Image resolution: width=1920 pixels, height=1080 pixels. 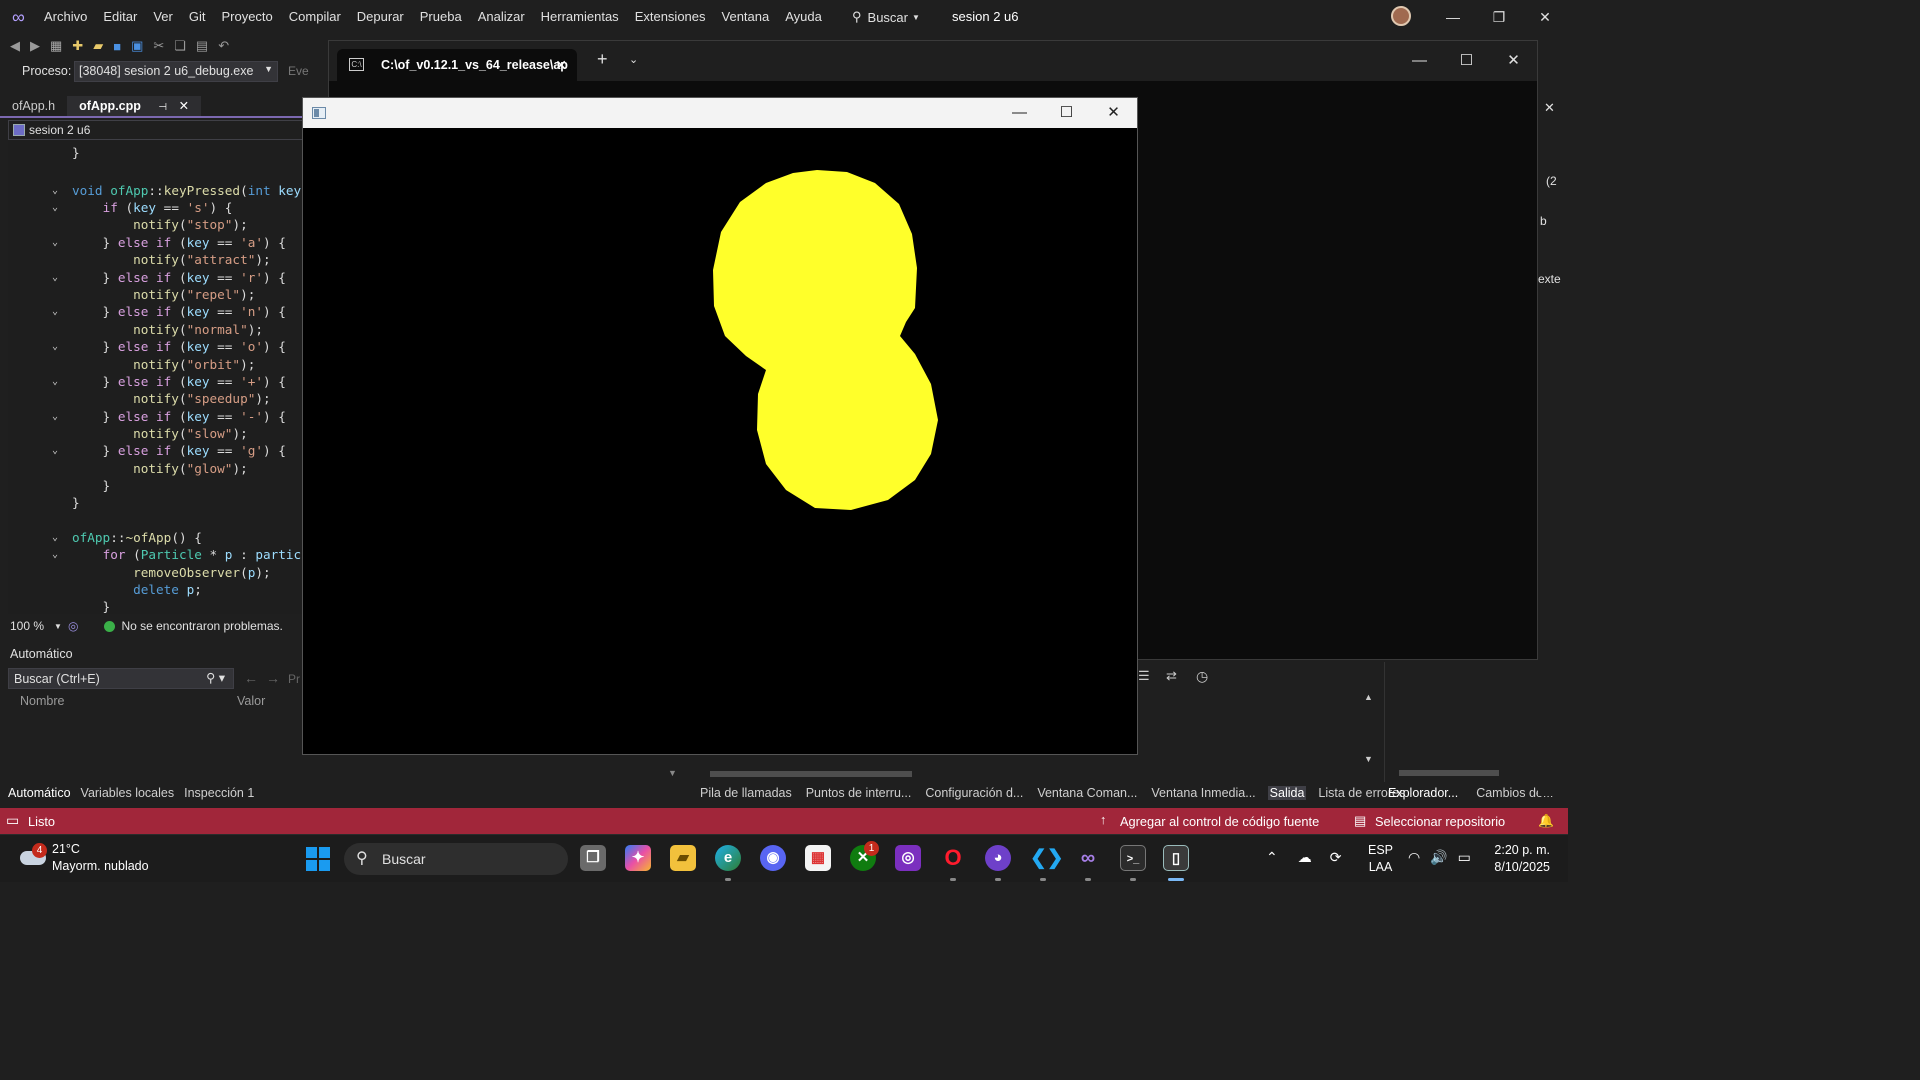 I want to click on task-view-icon: ❐, so click(x=593, y=858).